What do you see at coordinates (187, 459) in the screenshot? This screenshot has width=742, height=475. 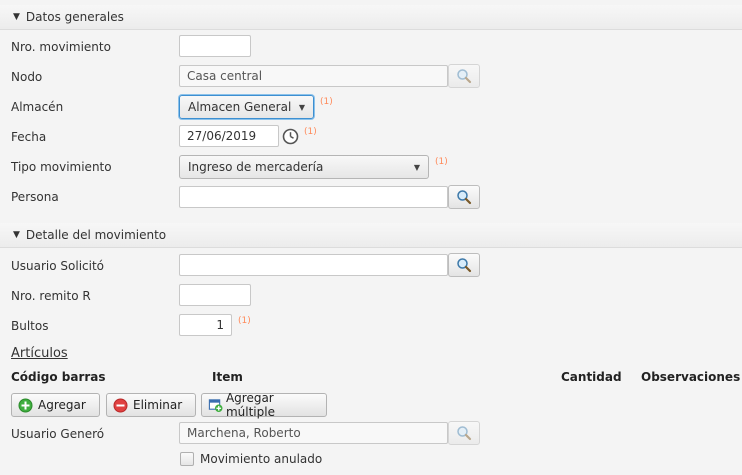 I see `movimiento-anulado-checkbox` at bounding box center [187, 459].